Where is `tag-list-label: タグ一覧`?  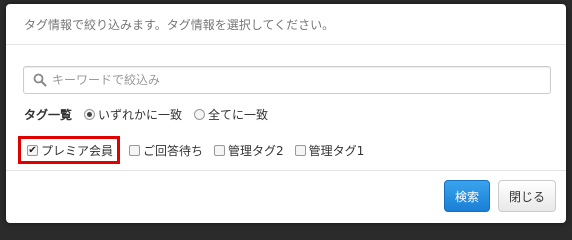 tag-list-label: タグ一覧 is located at coordinates (48, 114).